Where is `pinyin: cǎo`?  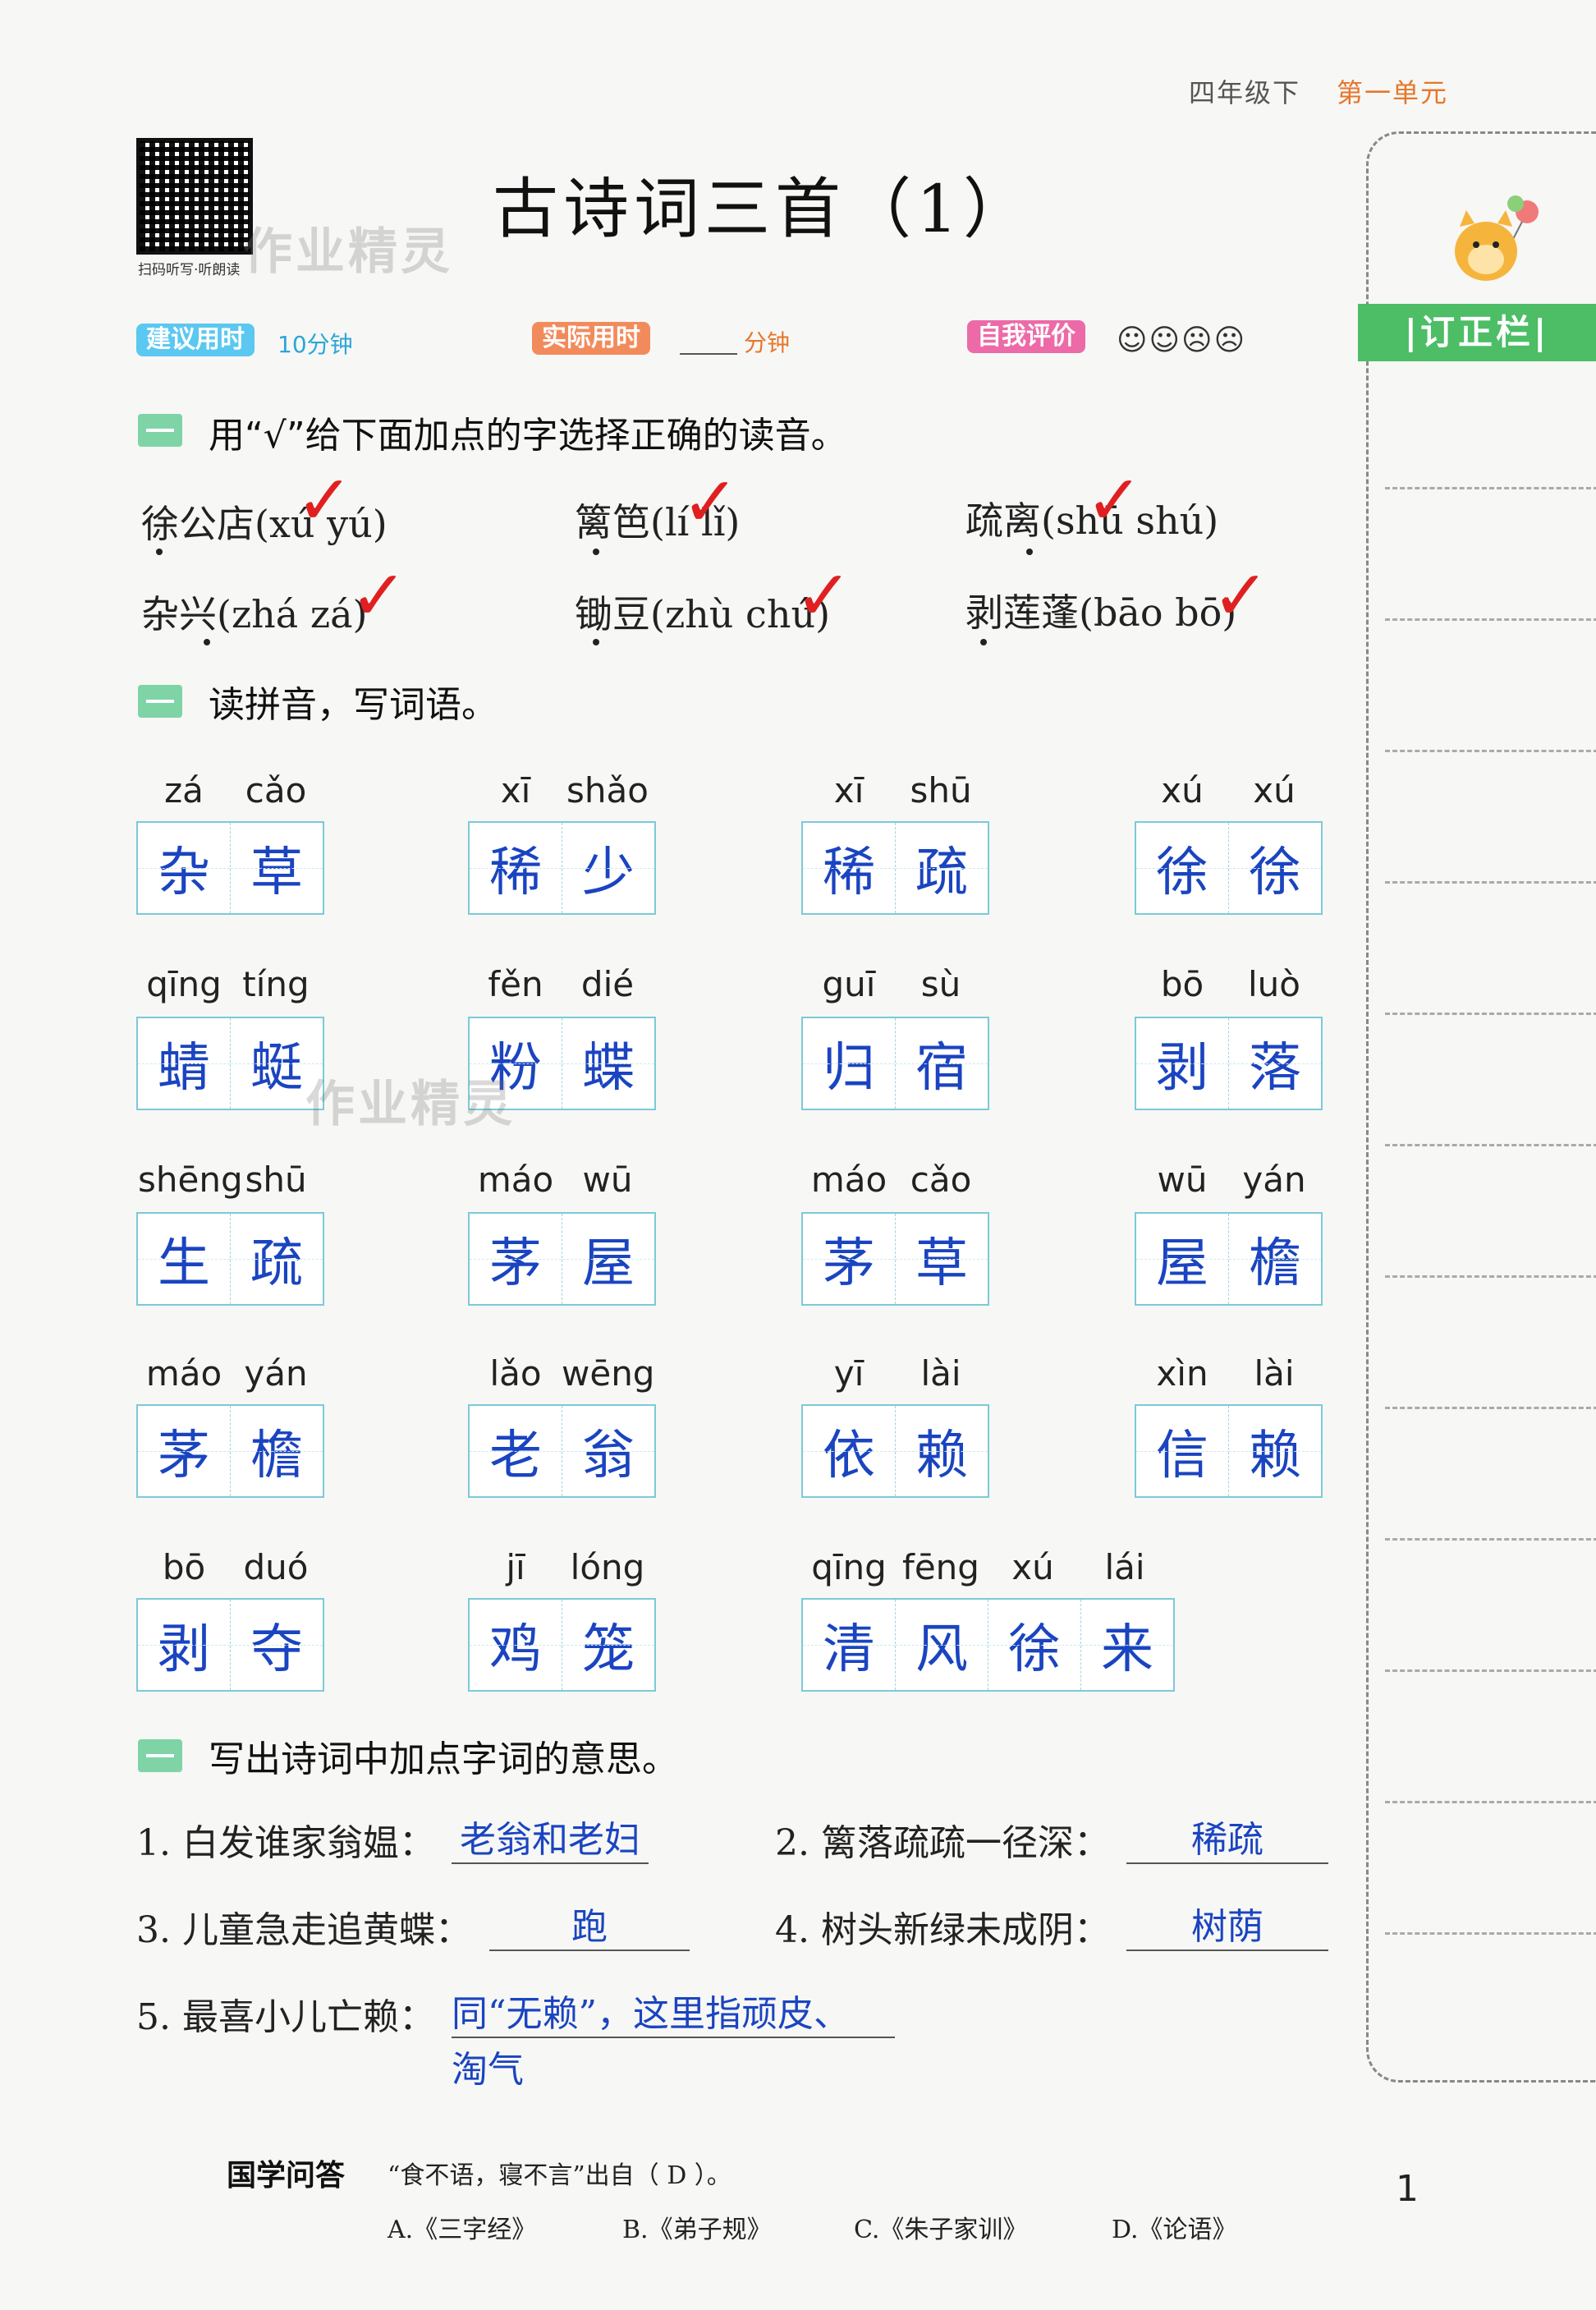 pinyin: cǎo is located at coordinates (276, 790).